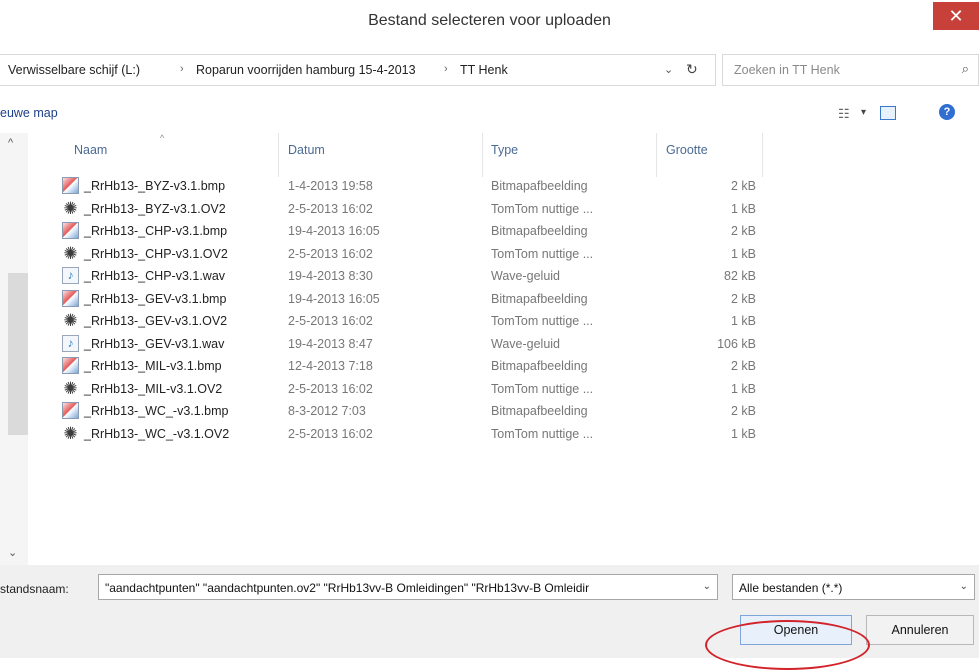 The width and height of the screenshot is (979, 670). Describe the element at coordinates (484, 70) in the screenshot. I see `breadcrumb-tt-henk: TT Henk` at that location.